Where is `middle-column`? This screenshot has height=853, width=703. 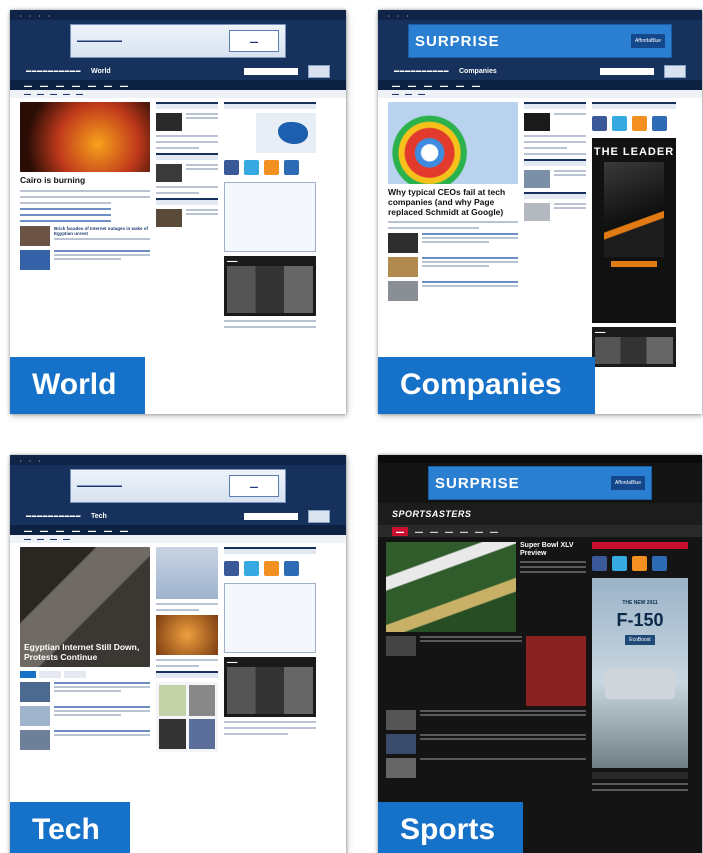 middle-column is located at coordinates (187, 215).